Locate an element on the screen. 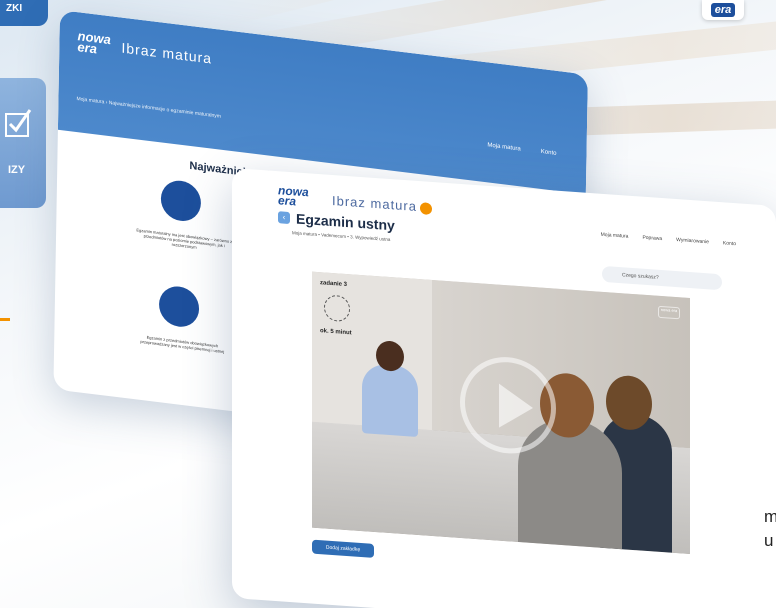  nav-wymiarowanie: Wymiarowanie is located at coordinates (692, 241).